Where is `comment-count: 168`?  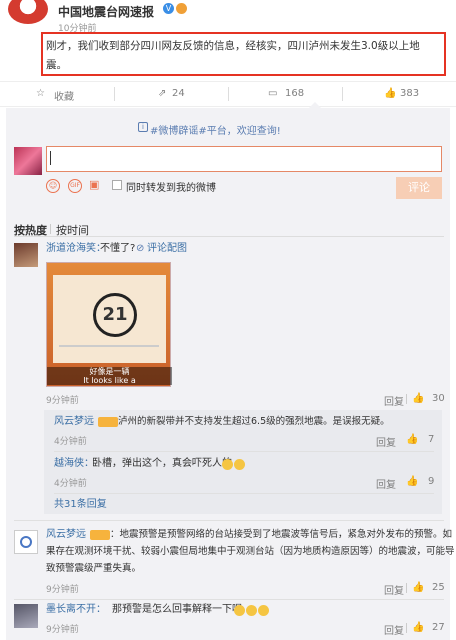
comment-count: 168 is located at coordinates (294, 93).